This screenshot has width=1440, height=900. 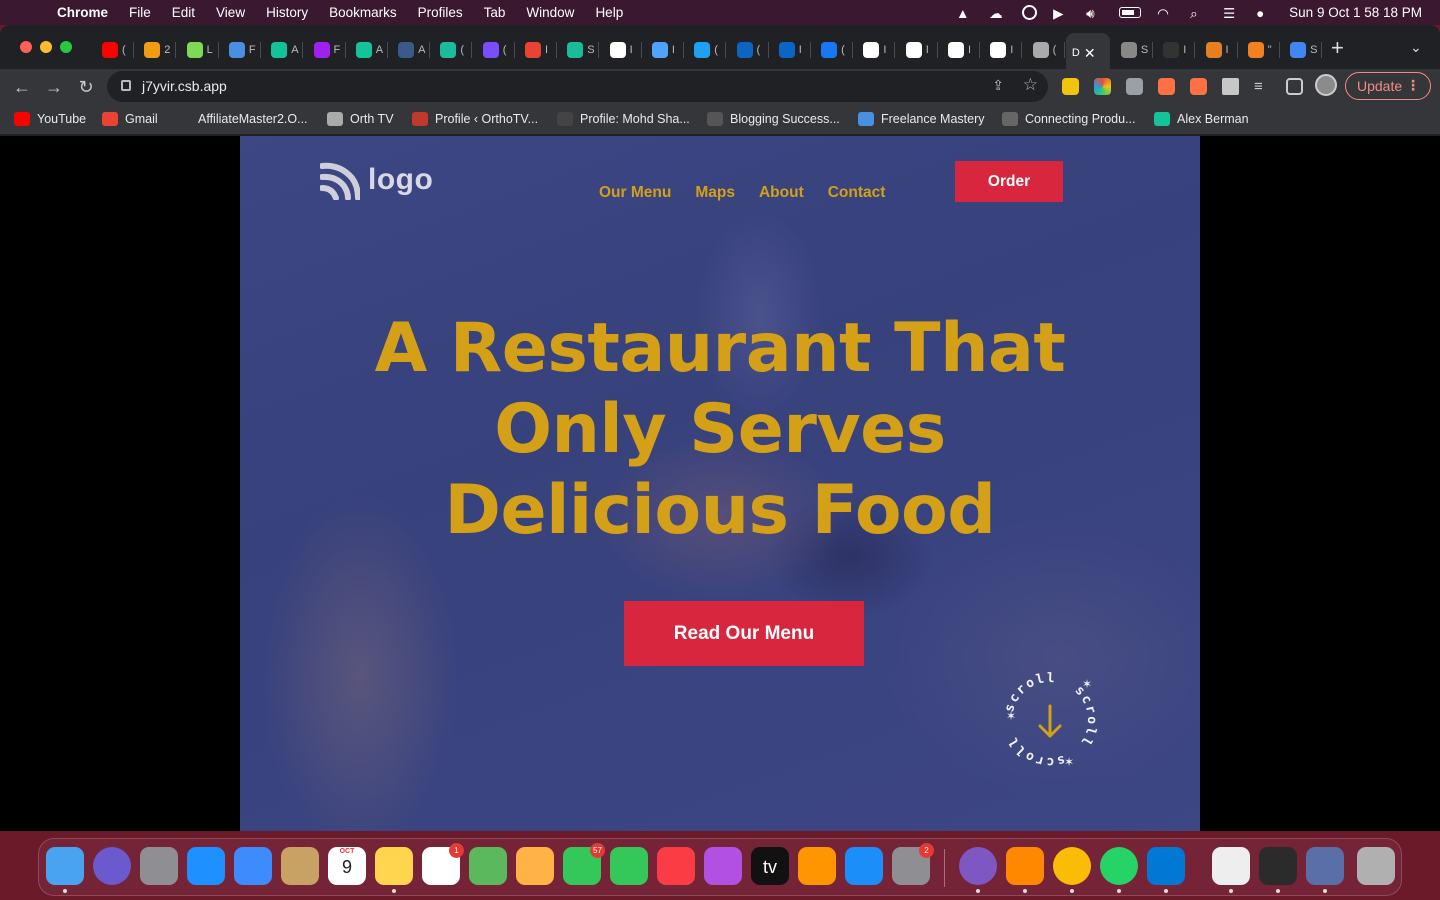 What do you see at coordinates (584, 864) in the screenshot?
I see `messages-icon: 57` at bounding box center [584, 864].